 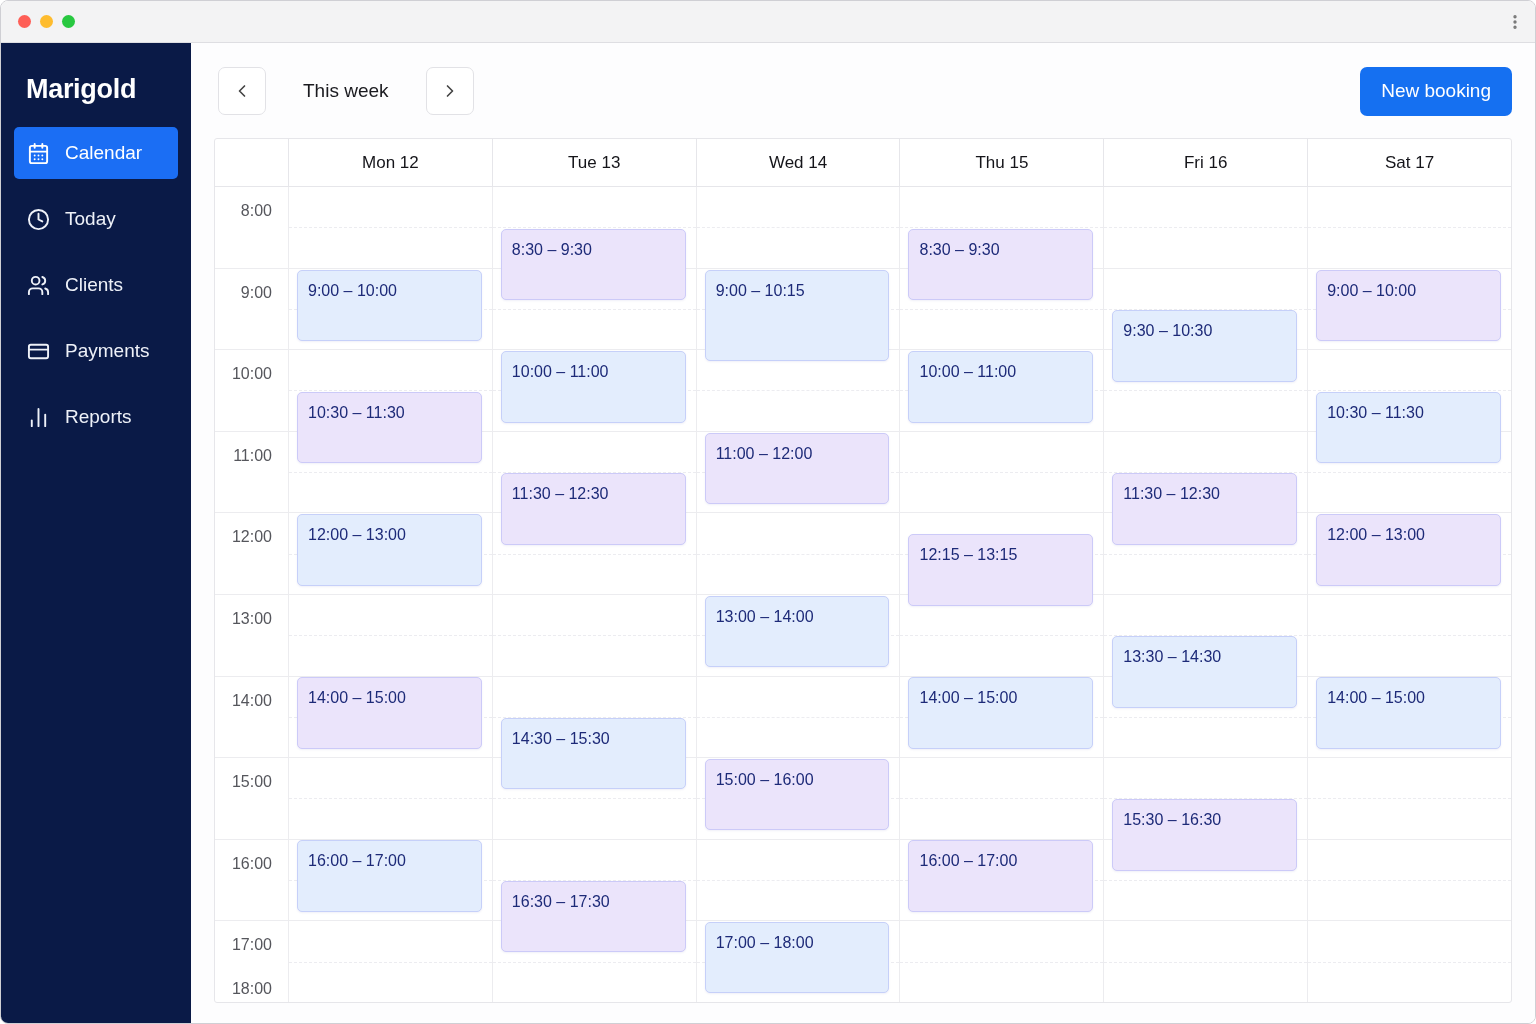 What do you see at coordinates (96, 153) in the screenshot?
I see `sidebar-item: Calendar` at bounding box center [96, 153].